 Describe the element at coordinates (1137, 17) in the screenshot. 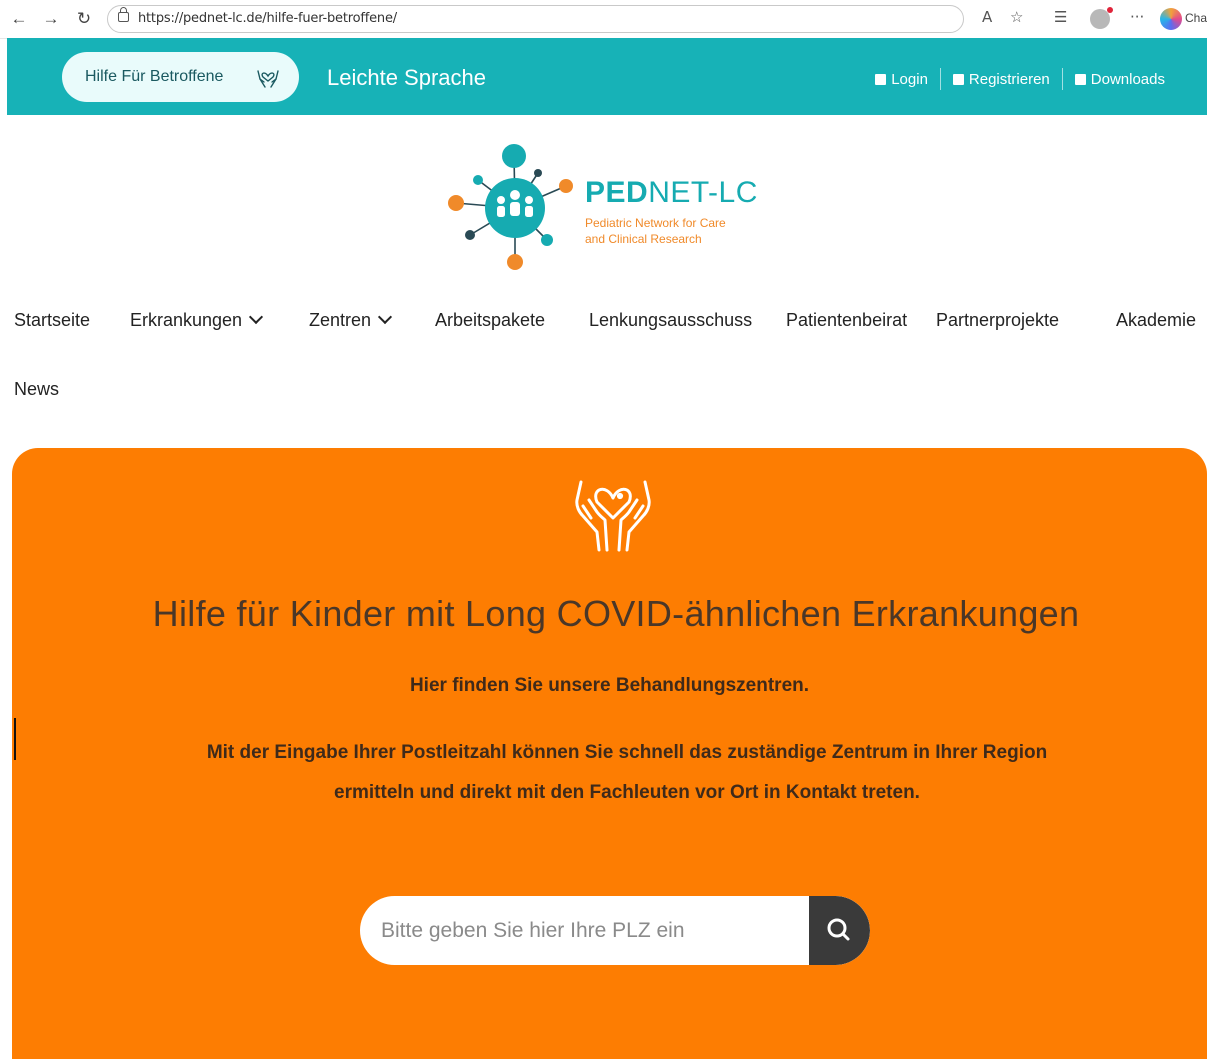

I see `more-icon: ···` at that location.